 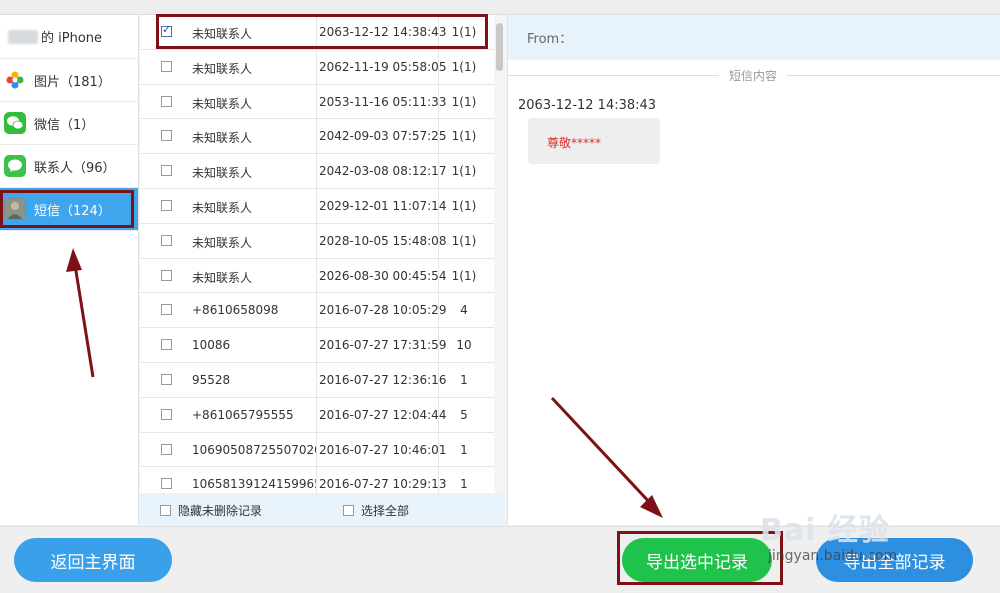 I want to click on top-bar, so click(x=500, y=7).